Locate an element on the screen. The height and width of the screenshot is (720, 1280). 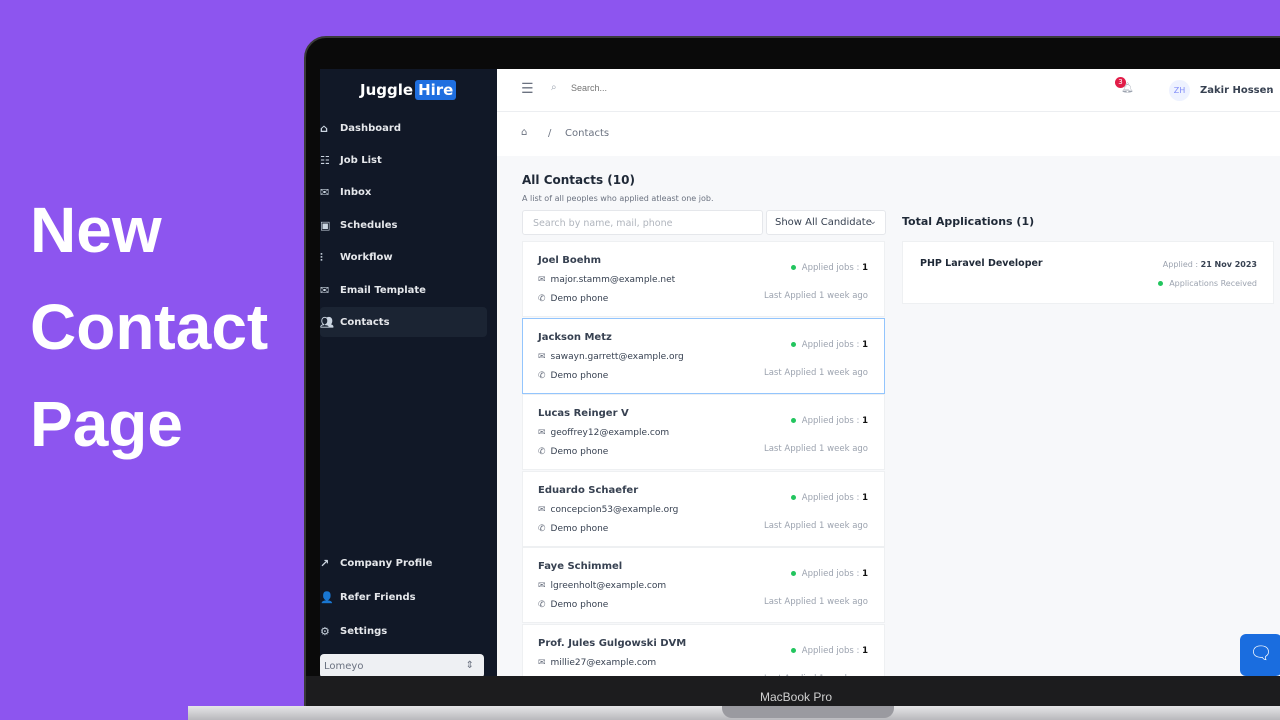
contact-email: geoffrey12@example.com is located at coordinates (610, 433).